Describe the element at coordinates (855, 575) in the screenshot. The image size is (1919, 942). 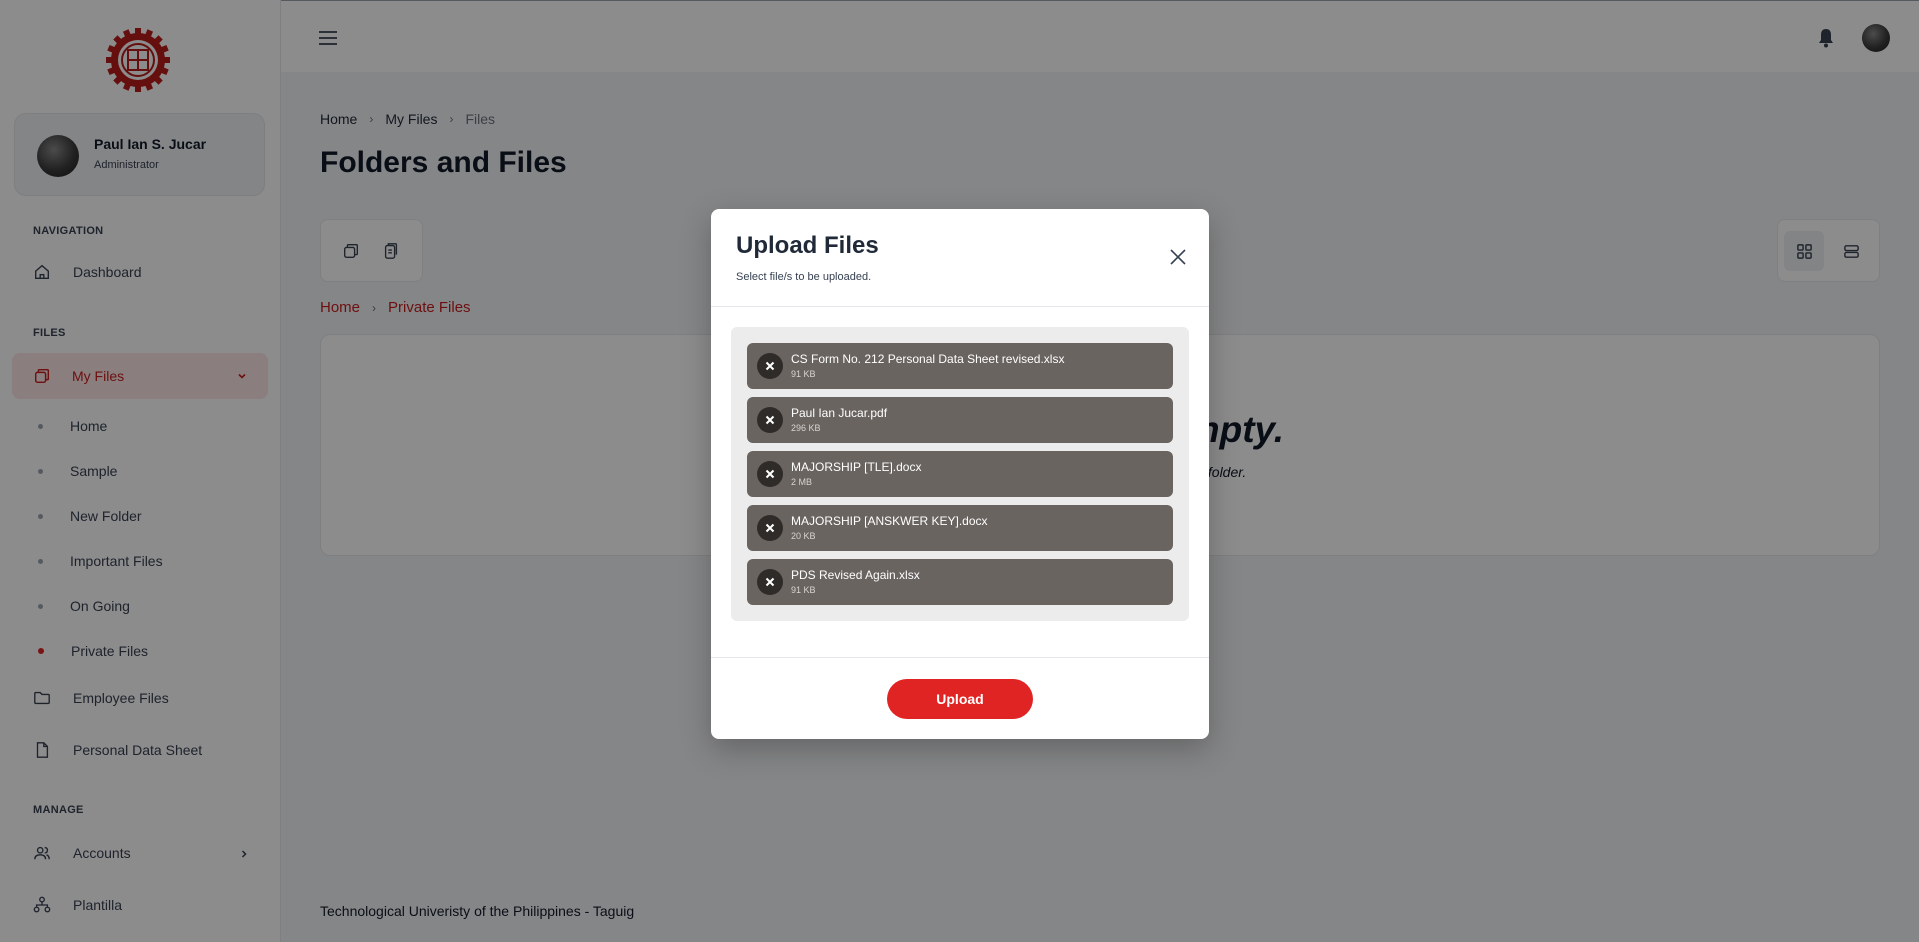
I see `file-name: PDS Revised Again.xlsx` at that location.